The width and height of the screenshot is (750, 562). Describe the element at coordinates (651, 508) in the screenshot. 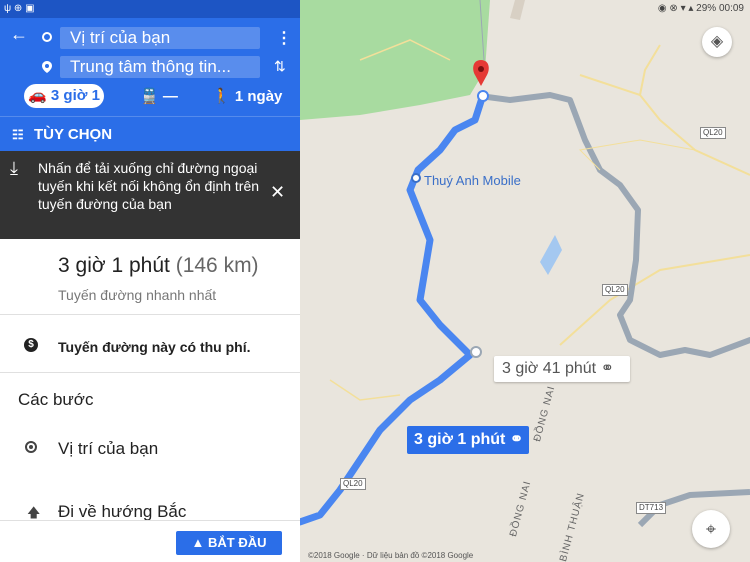

I see `road-label: DT713` at that location.